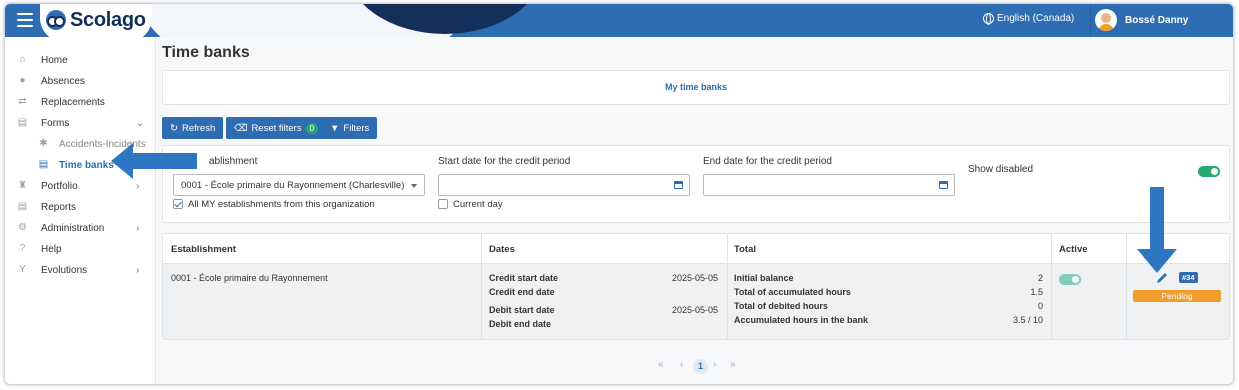 The image size is (1239, 390). What do you see at coordinates (56, 20) in the screenshot?
I see `owl-logo-icon` at bounding box center [56, 20].